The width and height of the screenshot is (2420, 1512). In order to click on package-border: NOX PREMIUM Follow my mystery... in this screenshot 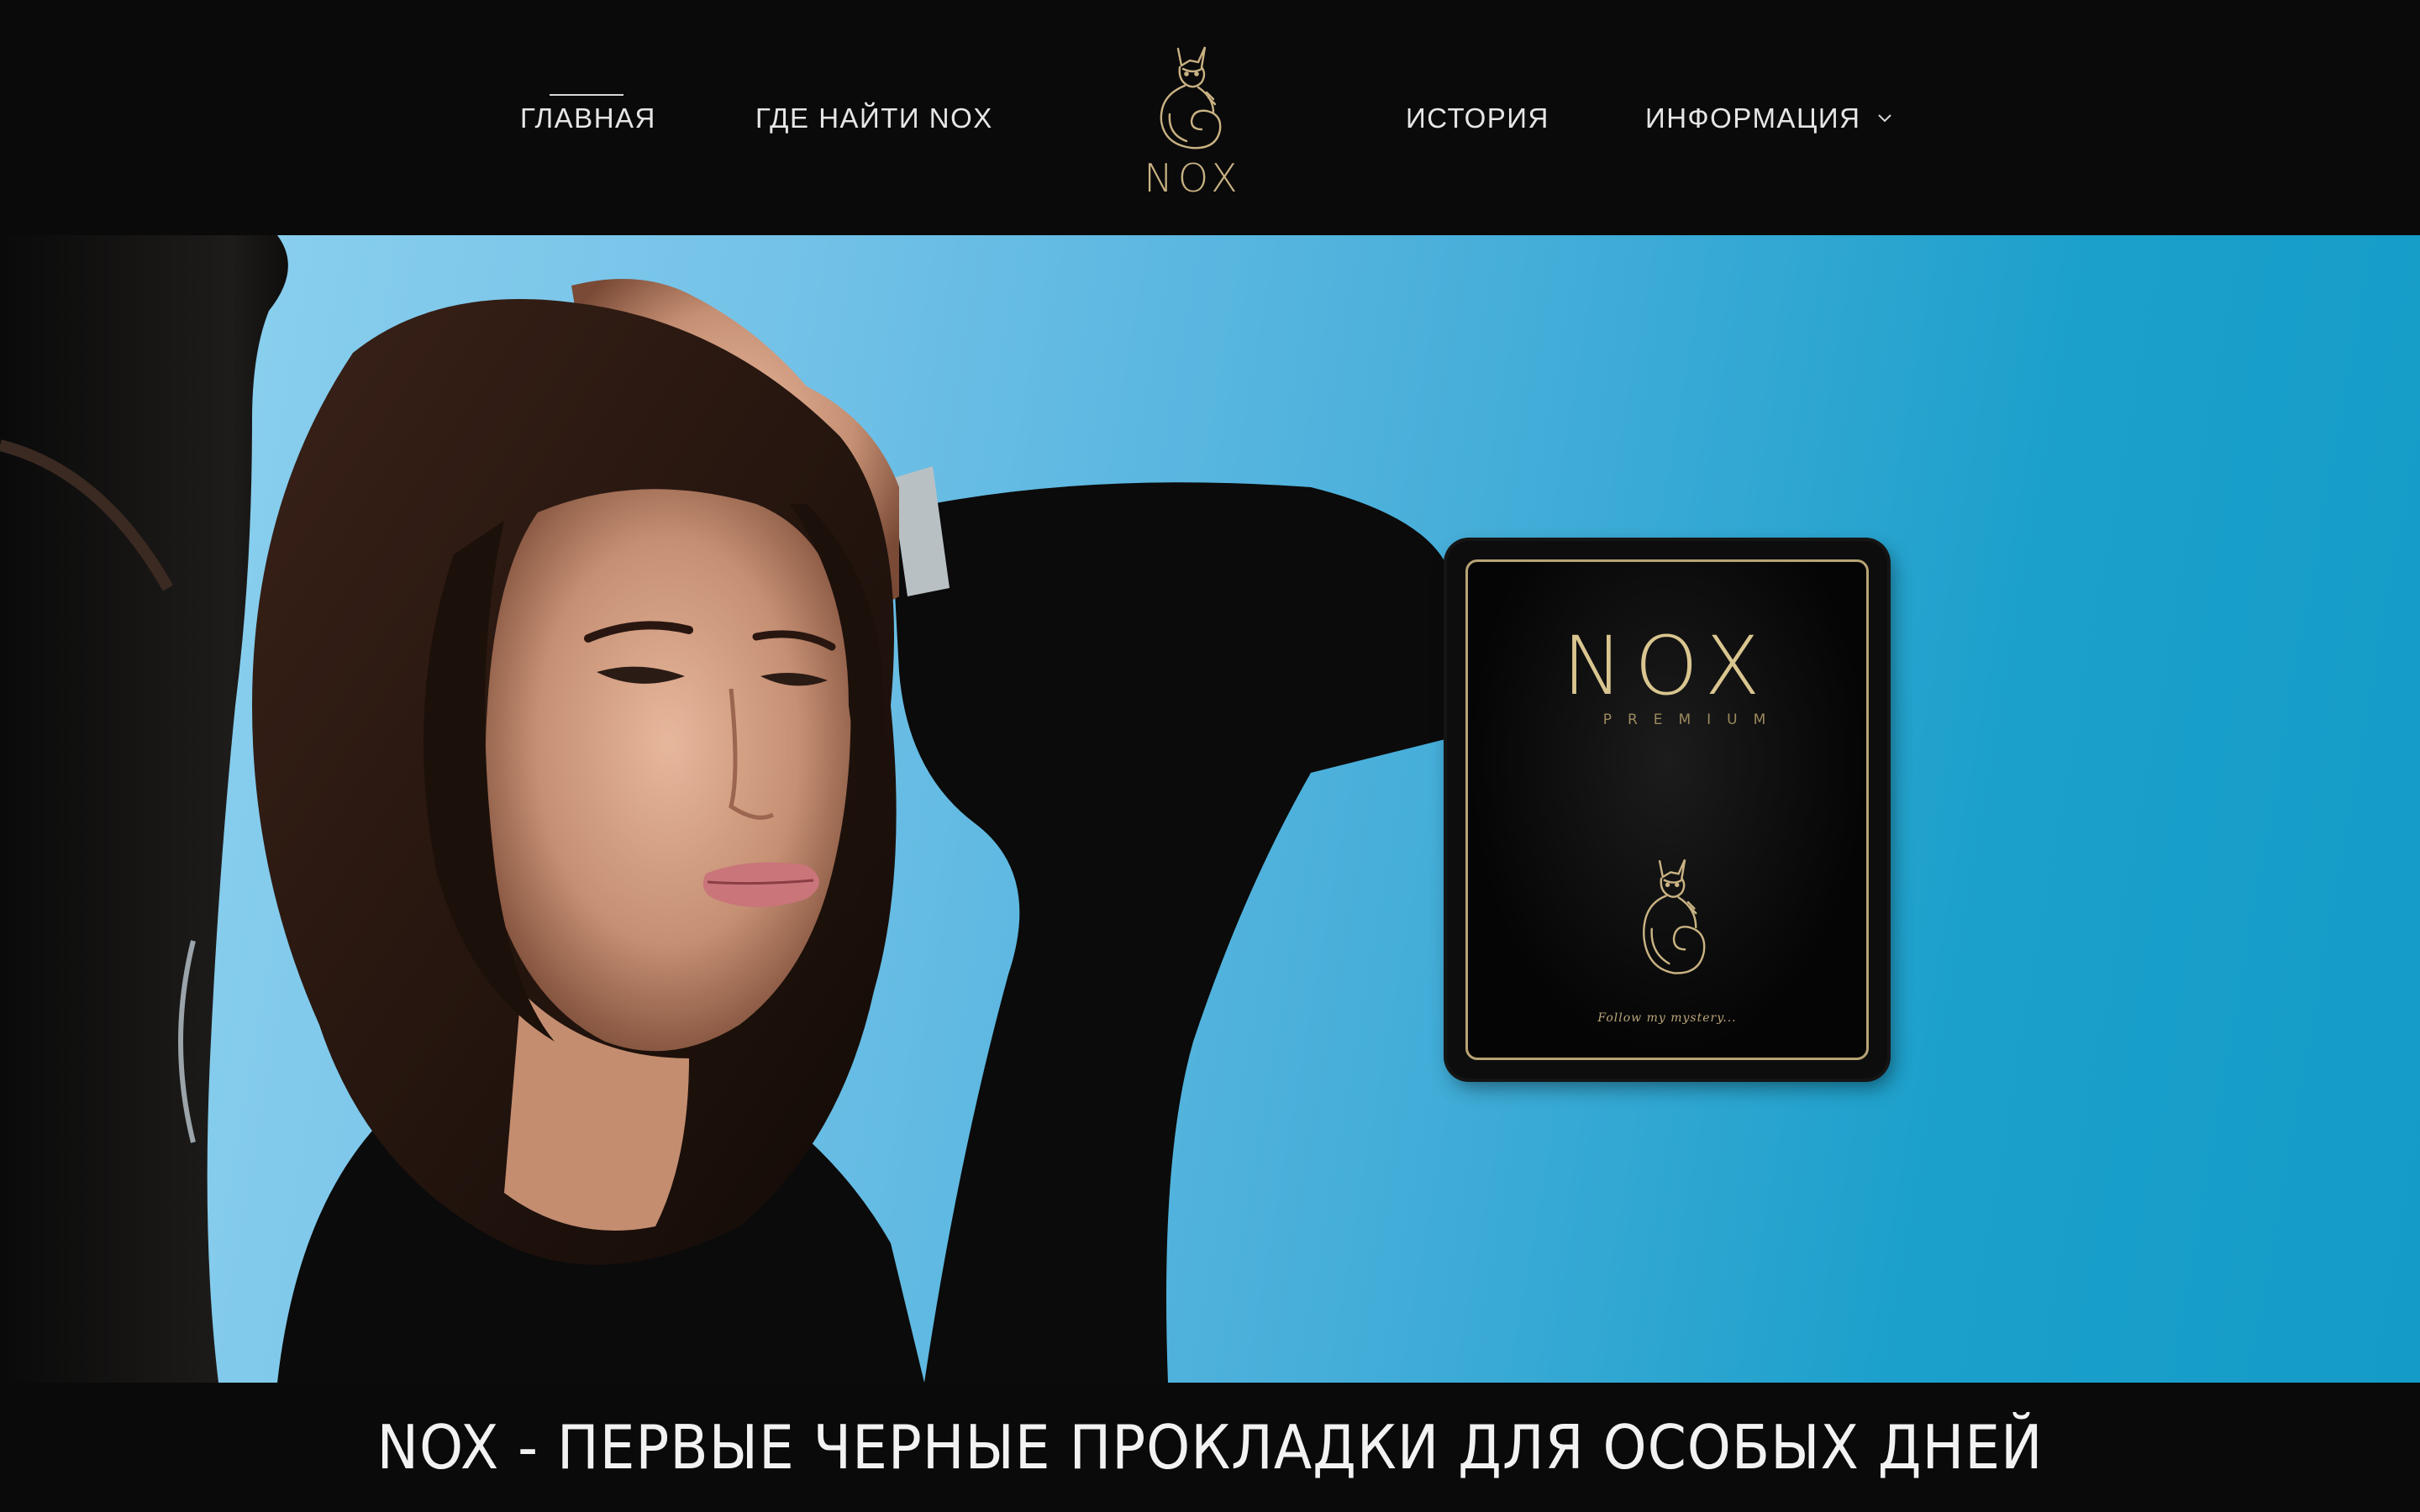, I will do `click(1667, 809)`.